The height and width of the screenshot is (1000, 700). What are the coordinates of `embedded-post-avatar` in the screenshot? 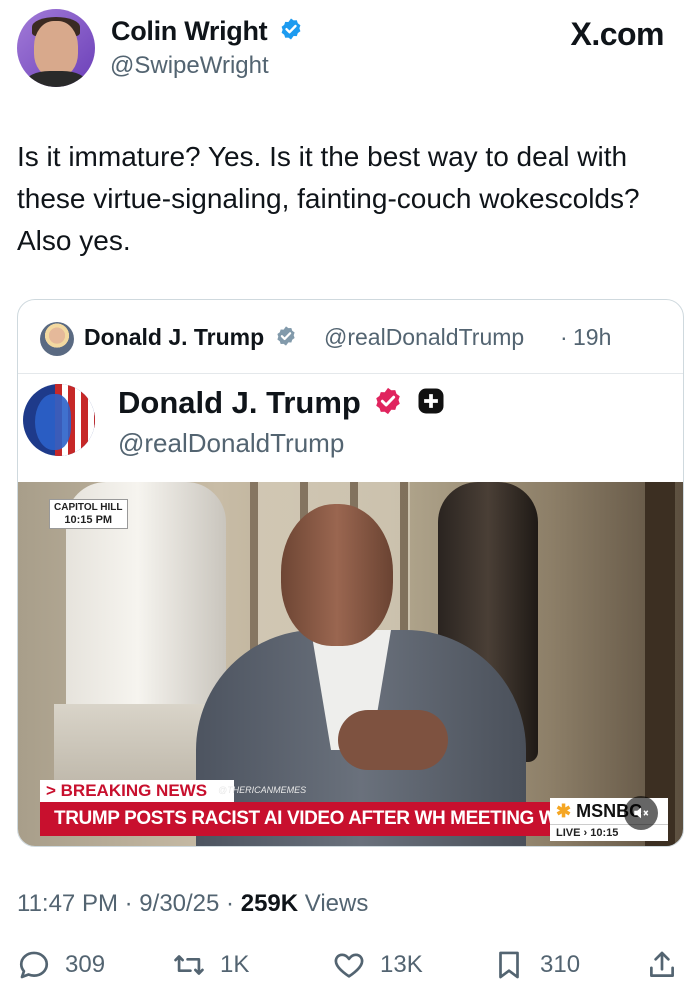 It's located at (59, 420).